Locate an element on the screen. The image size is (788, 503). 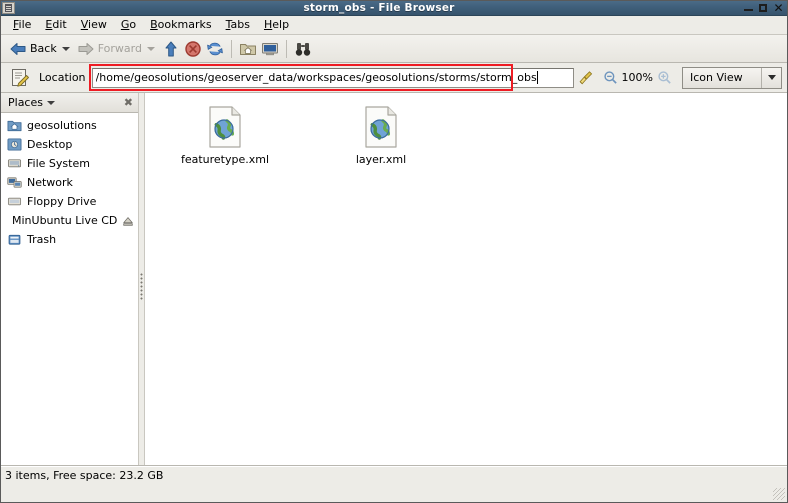
up-button is located at coordinates (171, 49).